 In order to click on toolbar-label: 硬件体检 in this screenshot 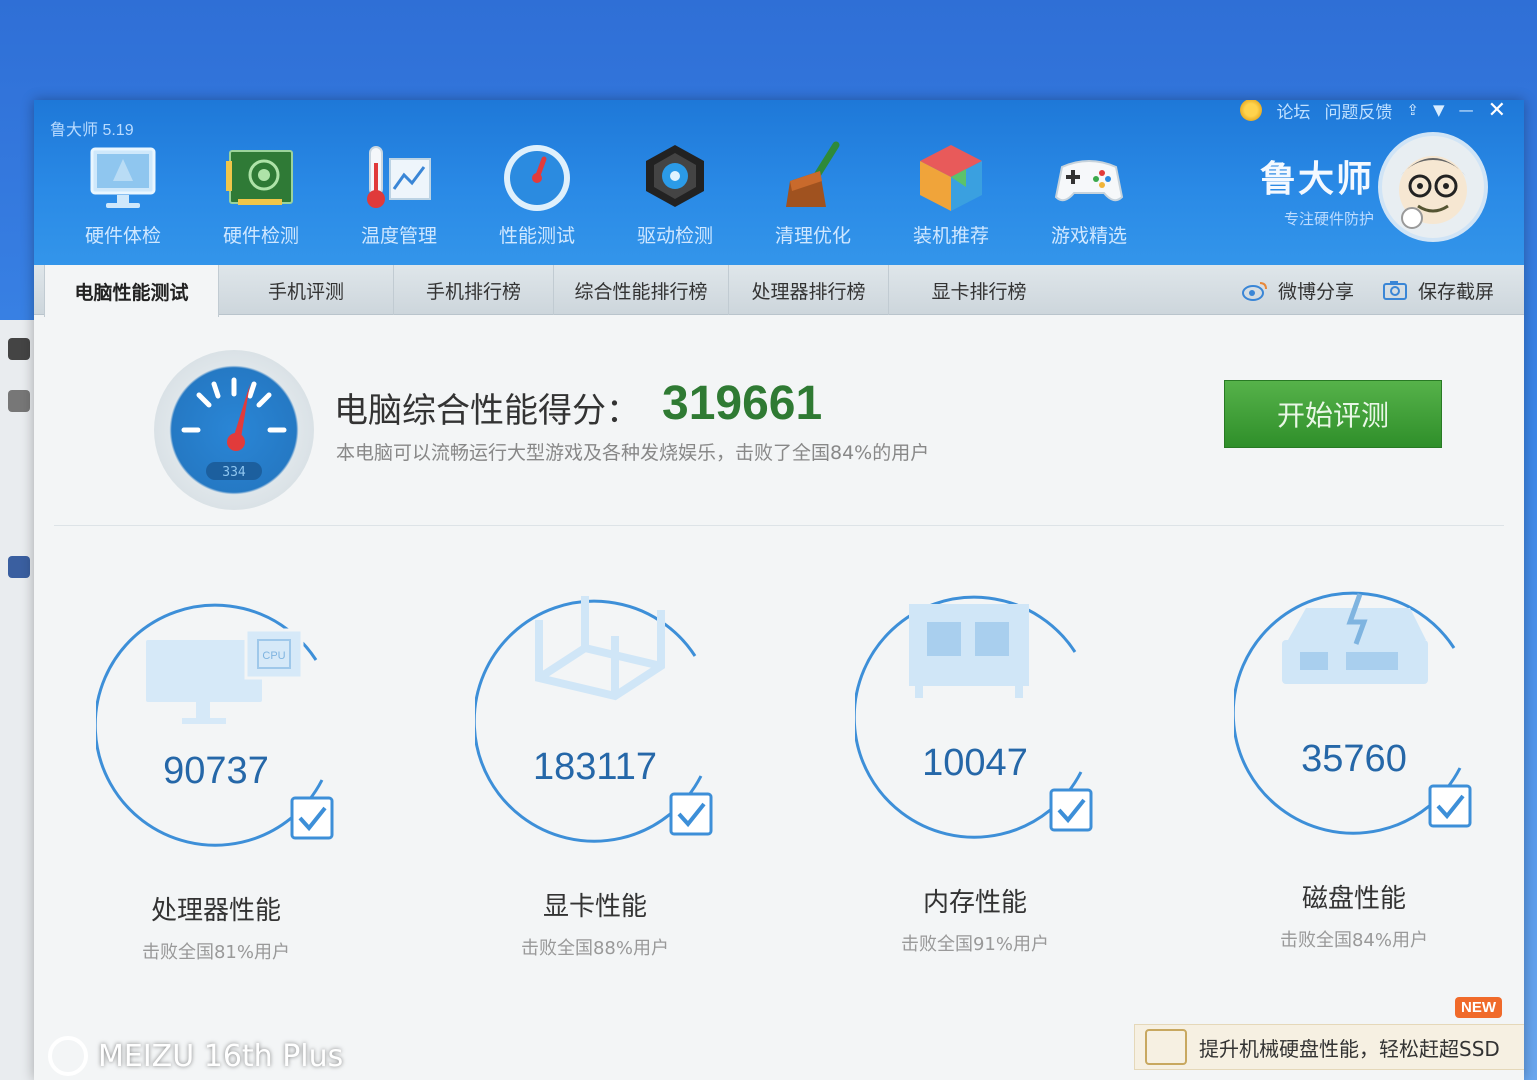, I will do `click(122, 236)`.